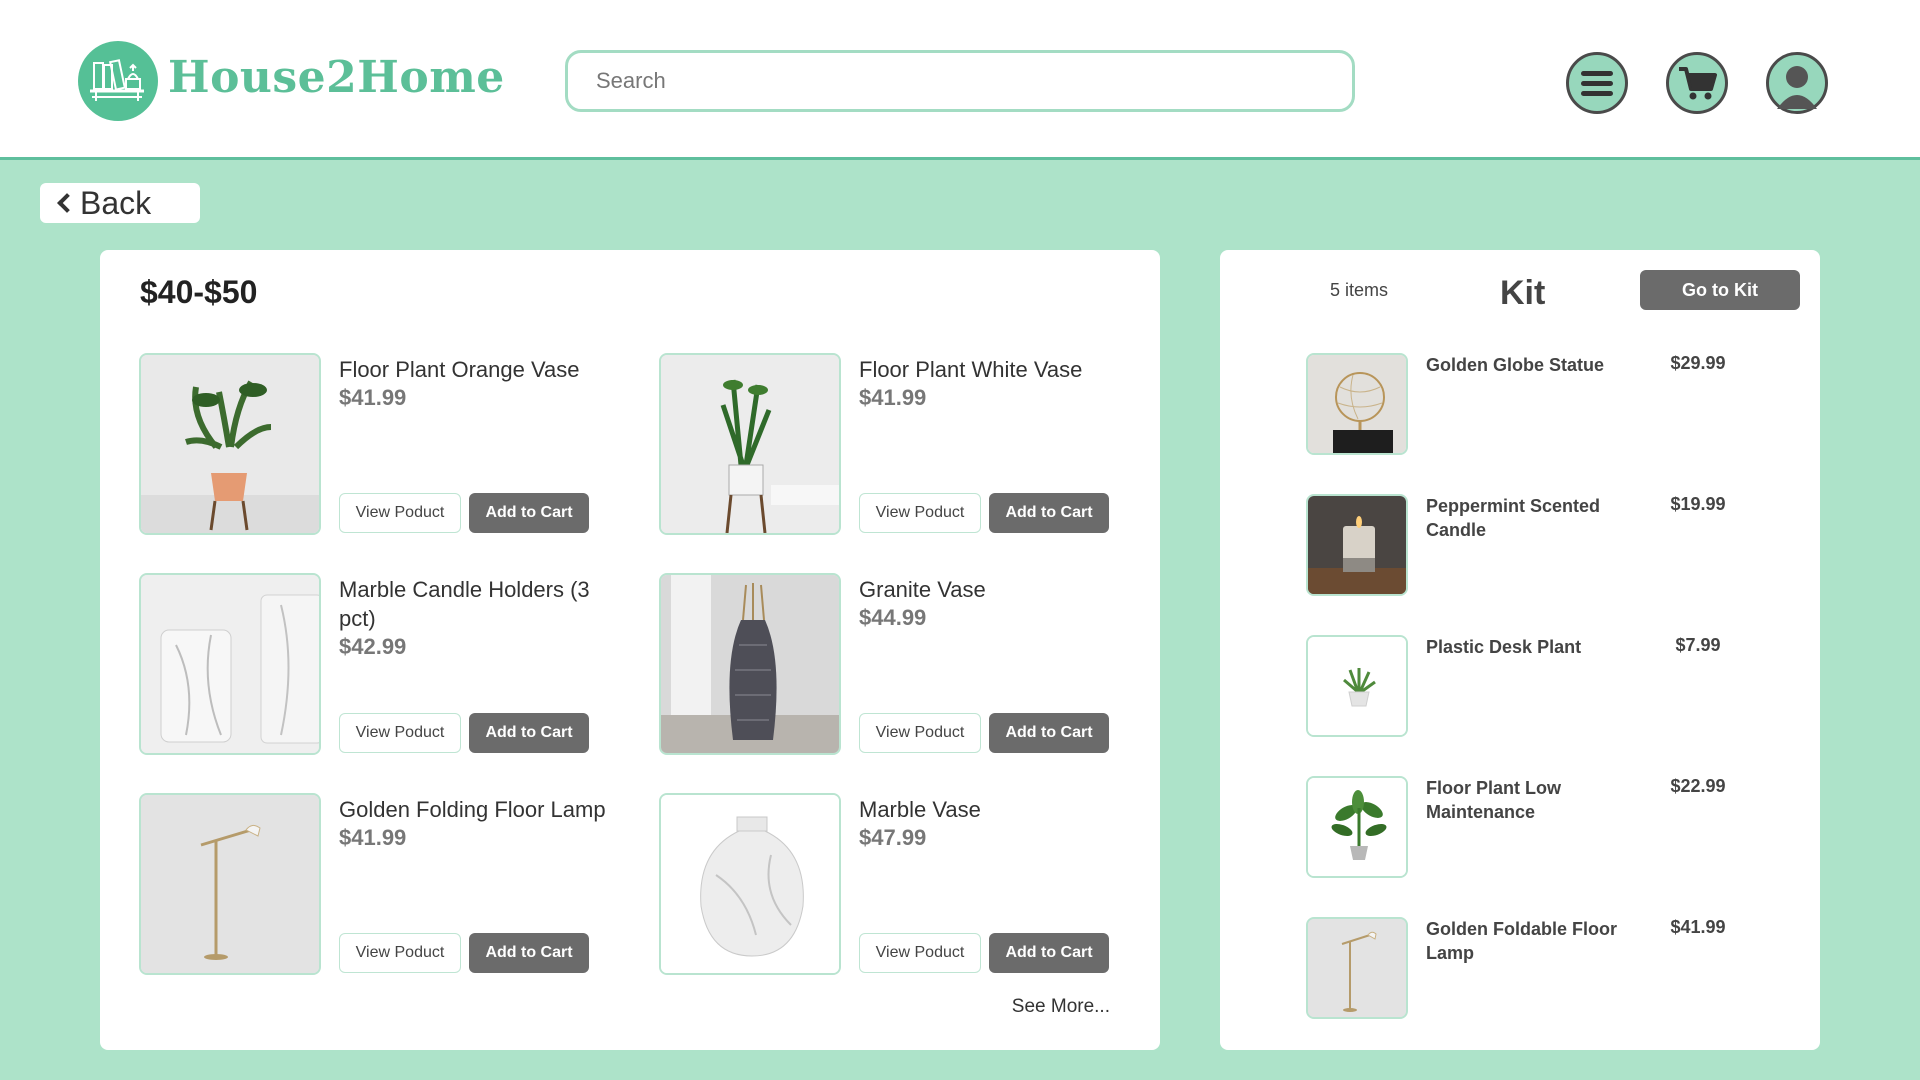  Describe the element at coordinates (484, 604) in the screenshot. I see `product-name: Marble Candle Holders (3 pct)` at that location.